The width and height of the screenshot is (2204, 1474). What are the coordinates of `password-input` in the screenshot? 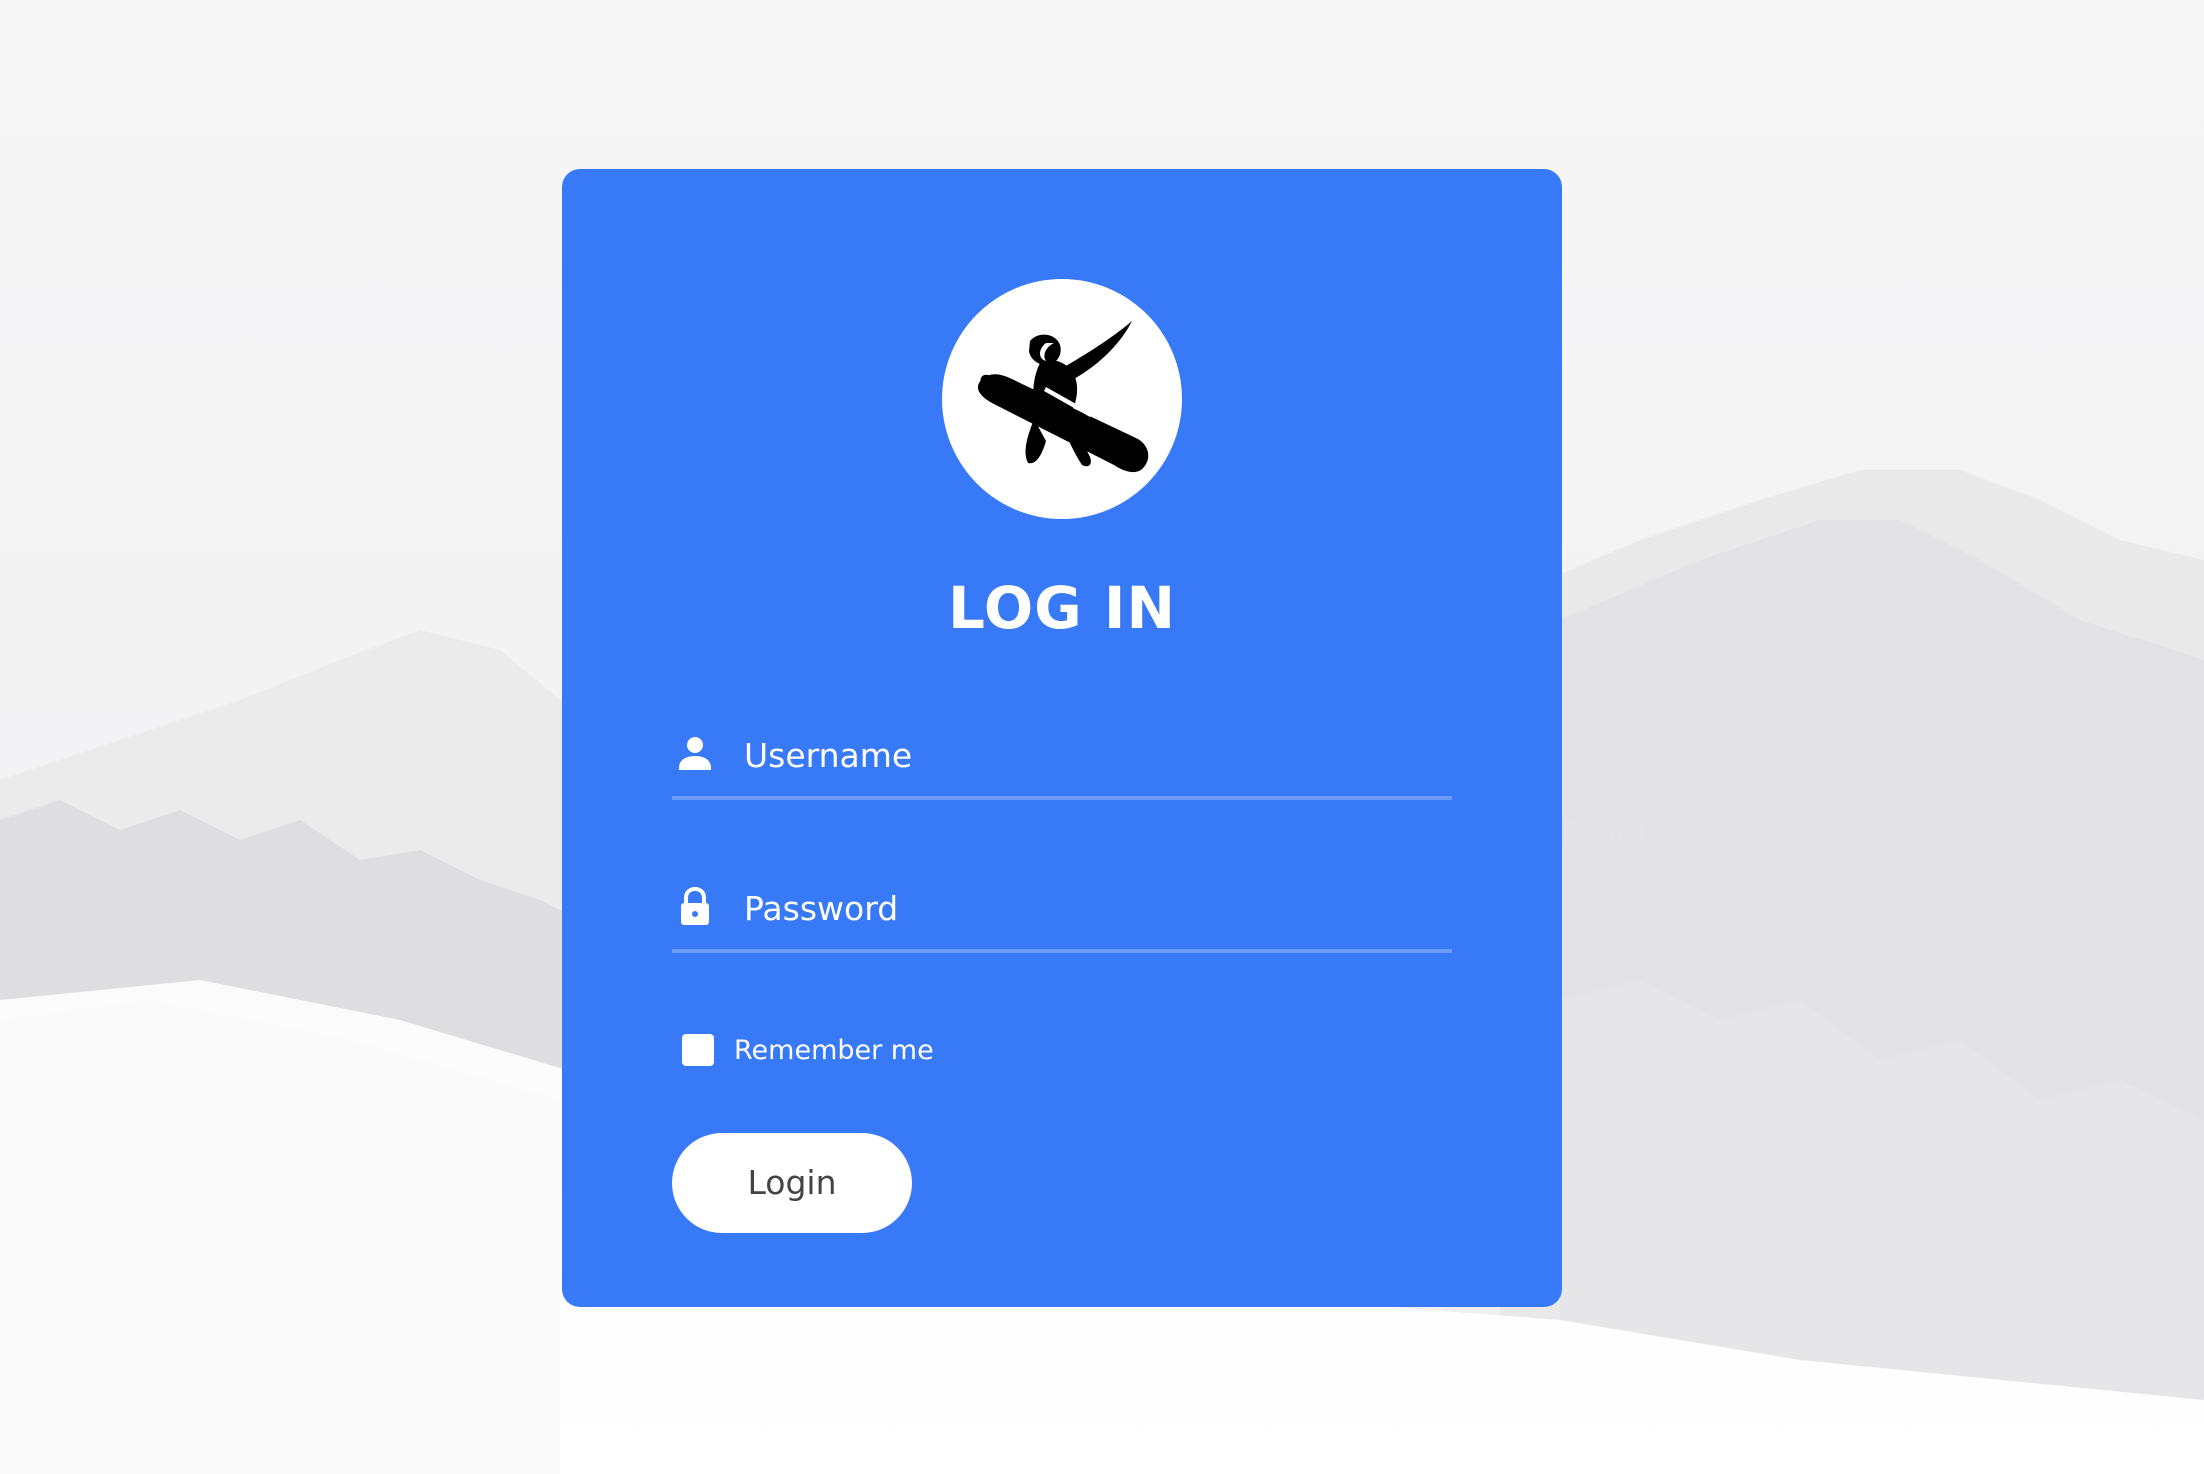 It's located at (1089, 908).